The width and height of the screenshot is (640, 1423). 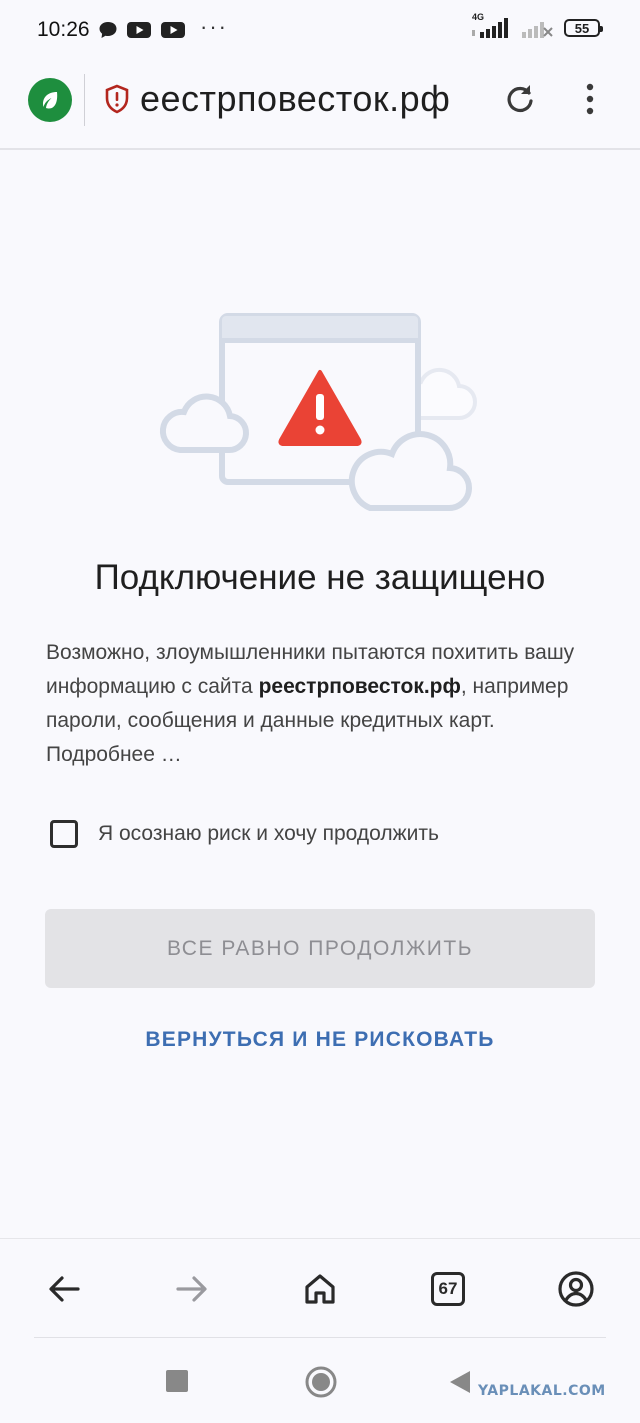 What do you see at coordinates (177, 1381) in the screenshot?
I see `recents-icon` at bounding box center [177, 1381].